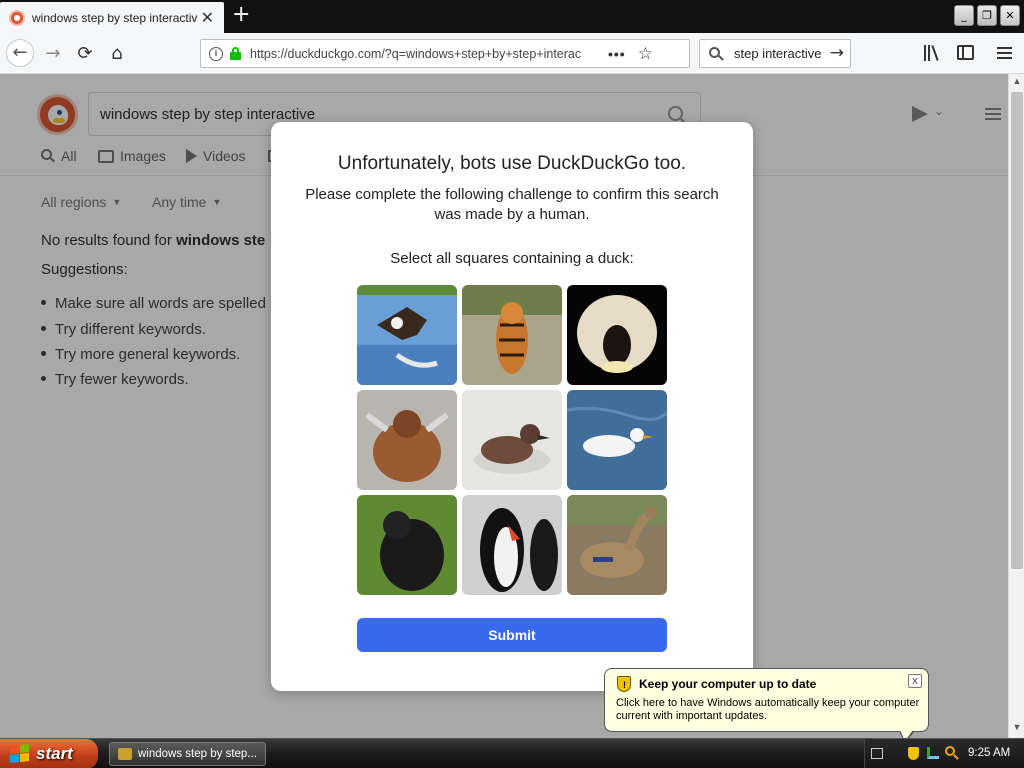  I want to click on white-duck-image, so click(617, 440).